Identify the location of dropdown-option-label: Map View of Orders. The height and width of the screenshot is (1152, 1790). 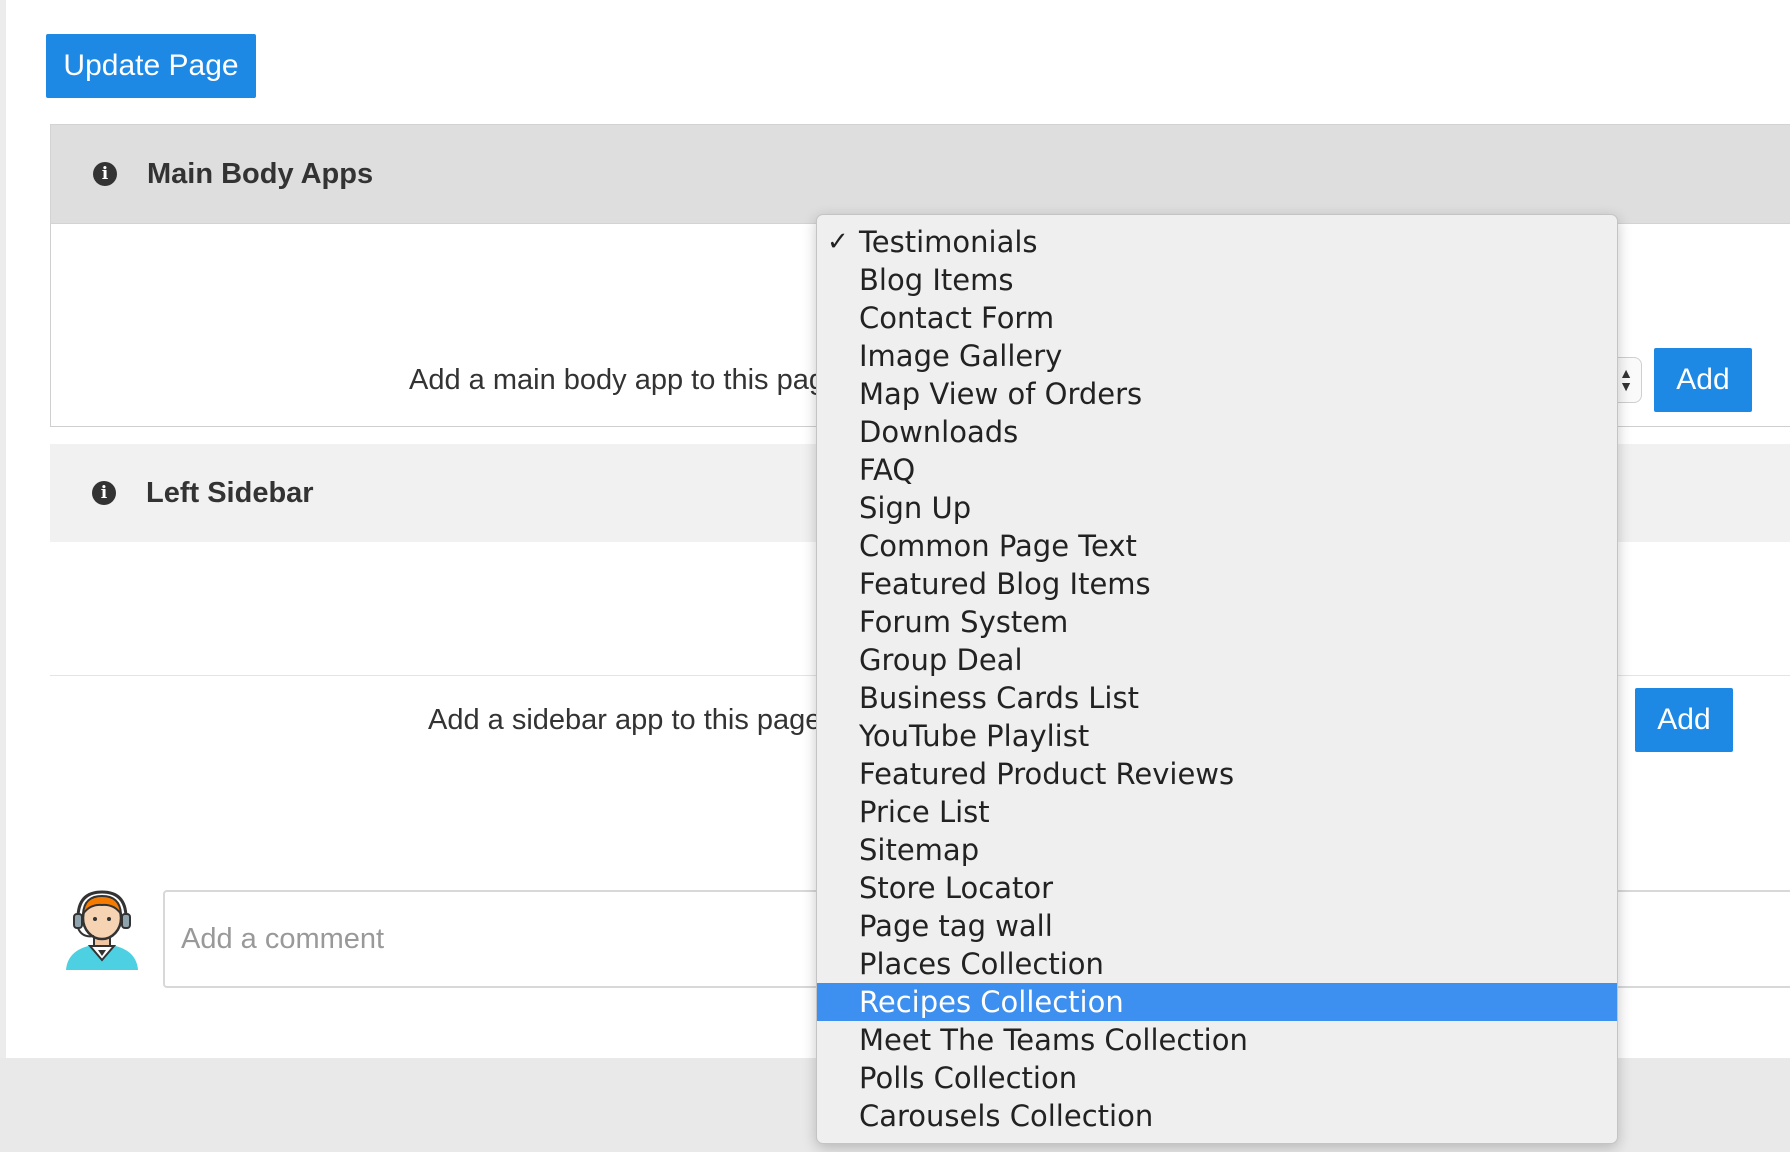
(1001, 394).